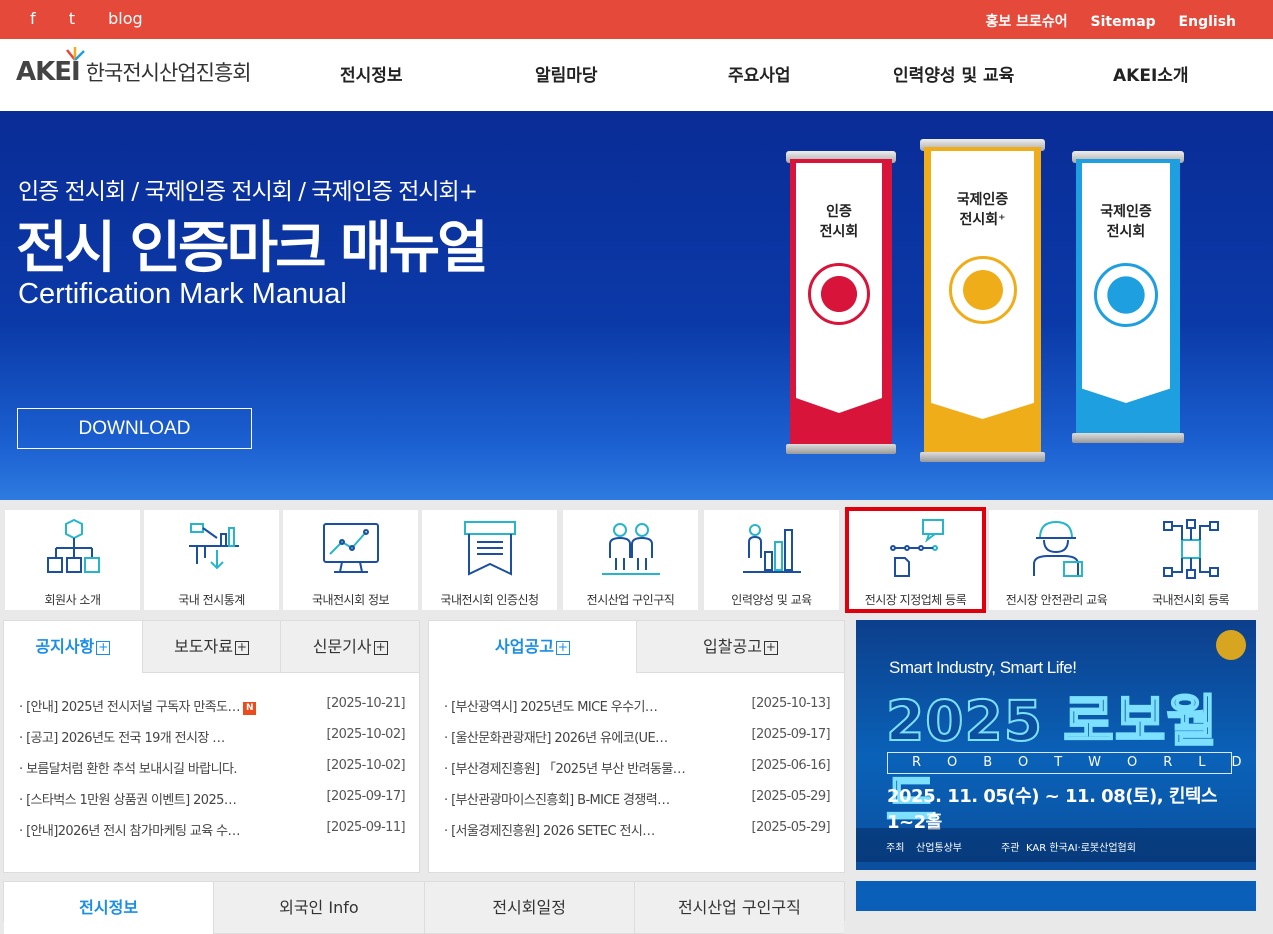 Image resolution: width=1273 pixels, height=934 pixels. I want to click on item-date: [2025-09-11], so click(366, 827).